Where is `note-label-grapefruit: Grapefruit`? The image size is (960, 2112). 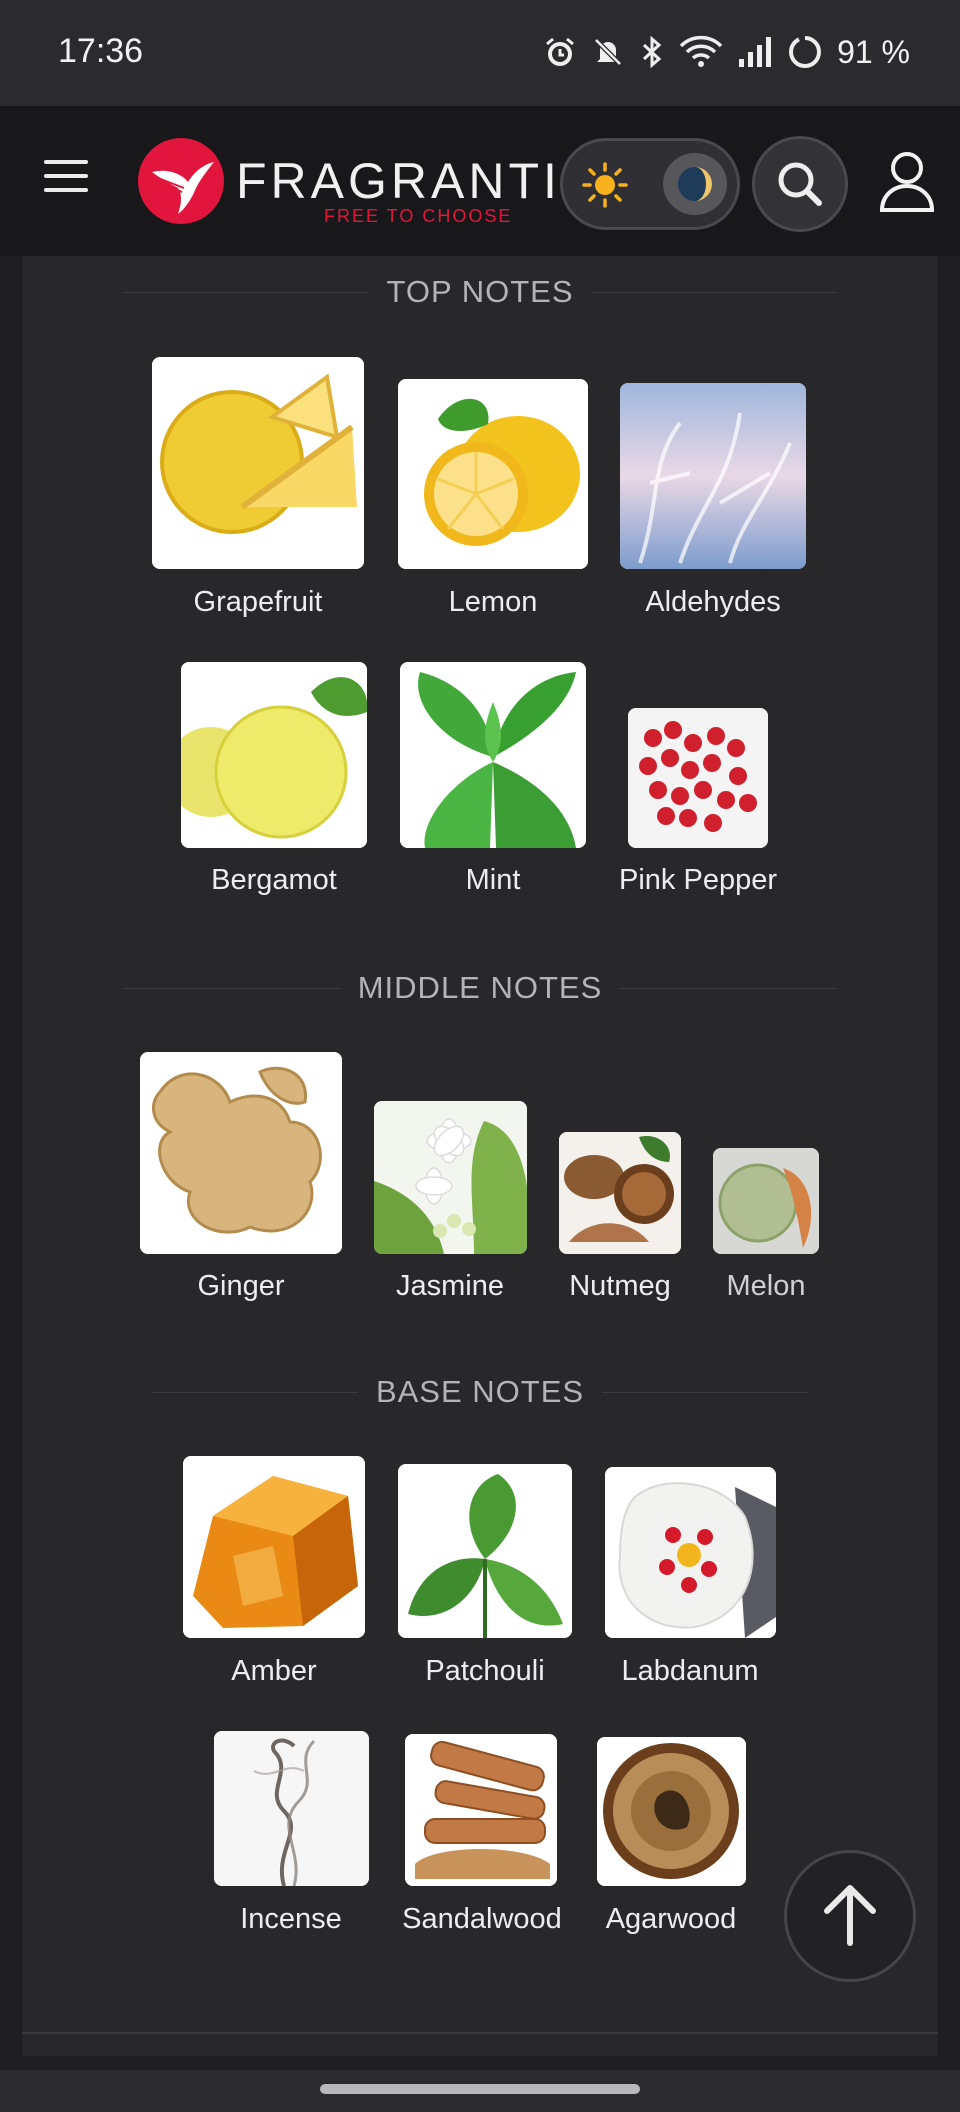
note-label-grapefruit: Grapefruit is located at coordinates (258, 602).